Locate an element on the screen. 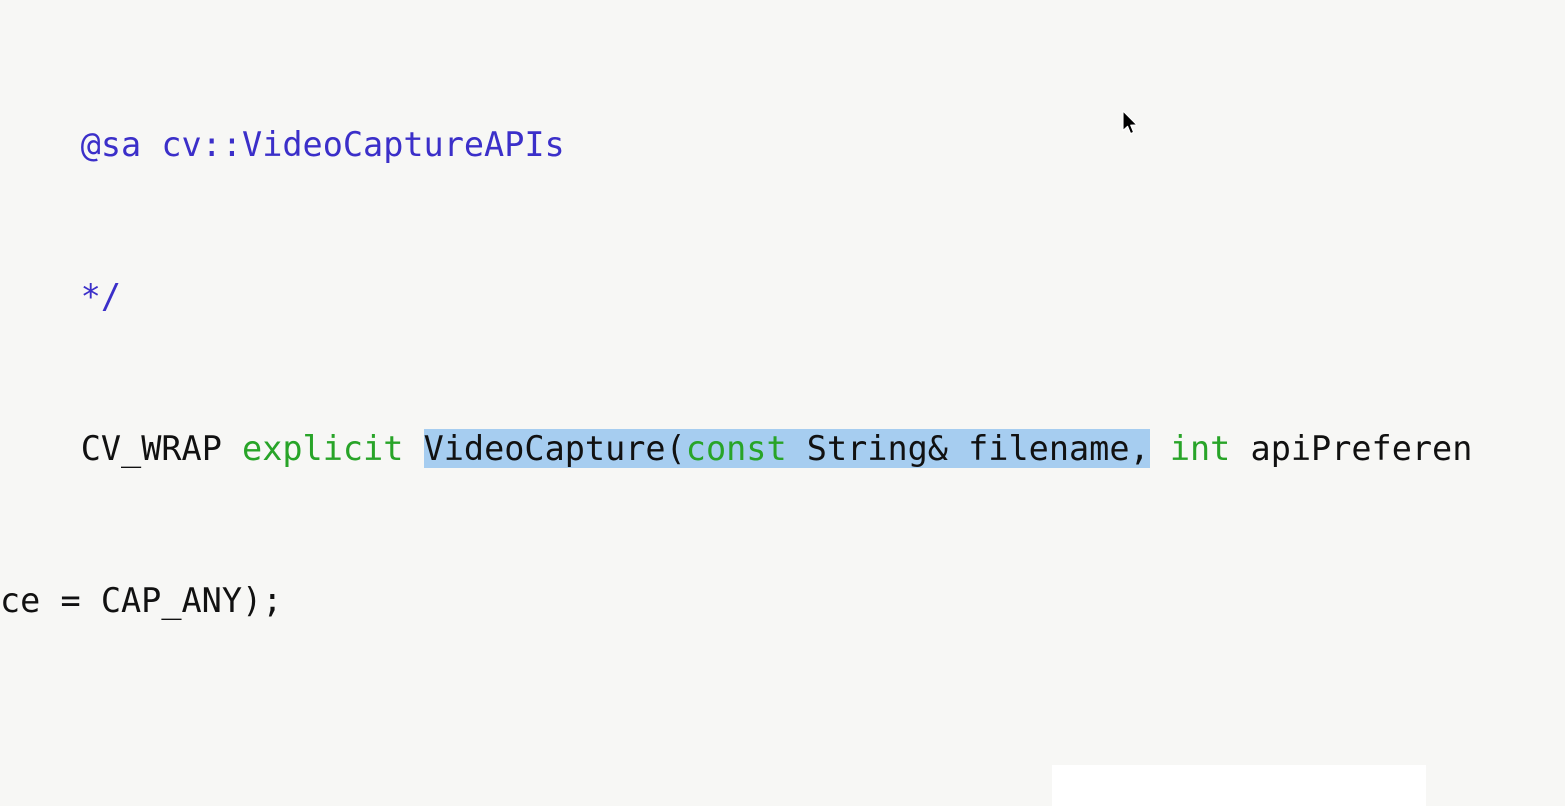 The height and width of the screenshot is (806, 1565). code-token: ce = CAP_ANY); is located at coordinates (141, 600).